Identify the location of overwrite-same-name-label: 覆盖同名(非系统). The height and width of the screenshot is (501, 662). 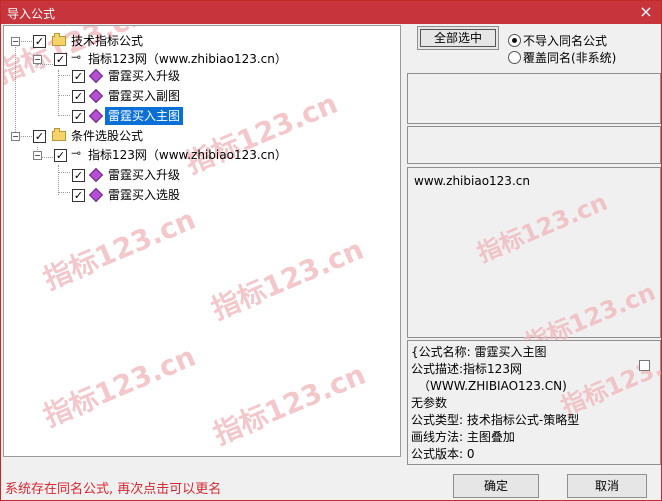
(570, 58).